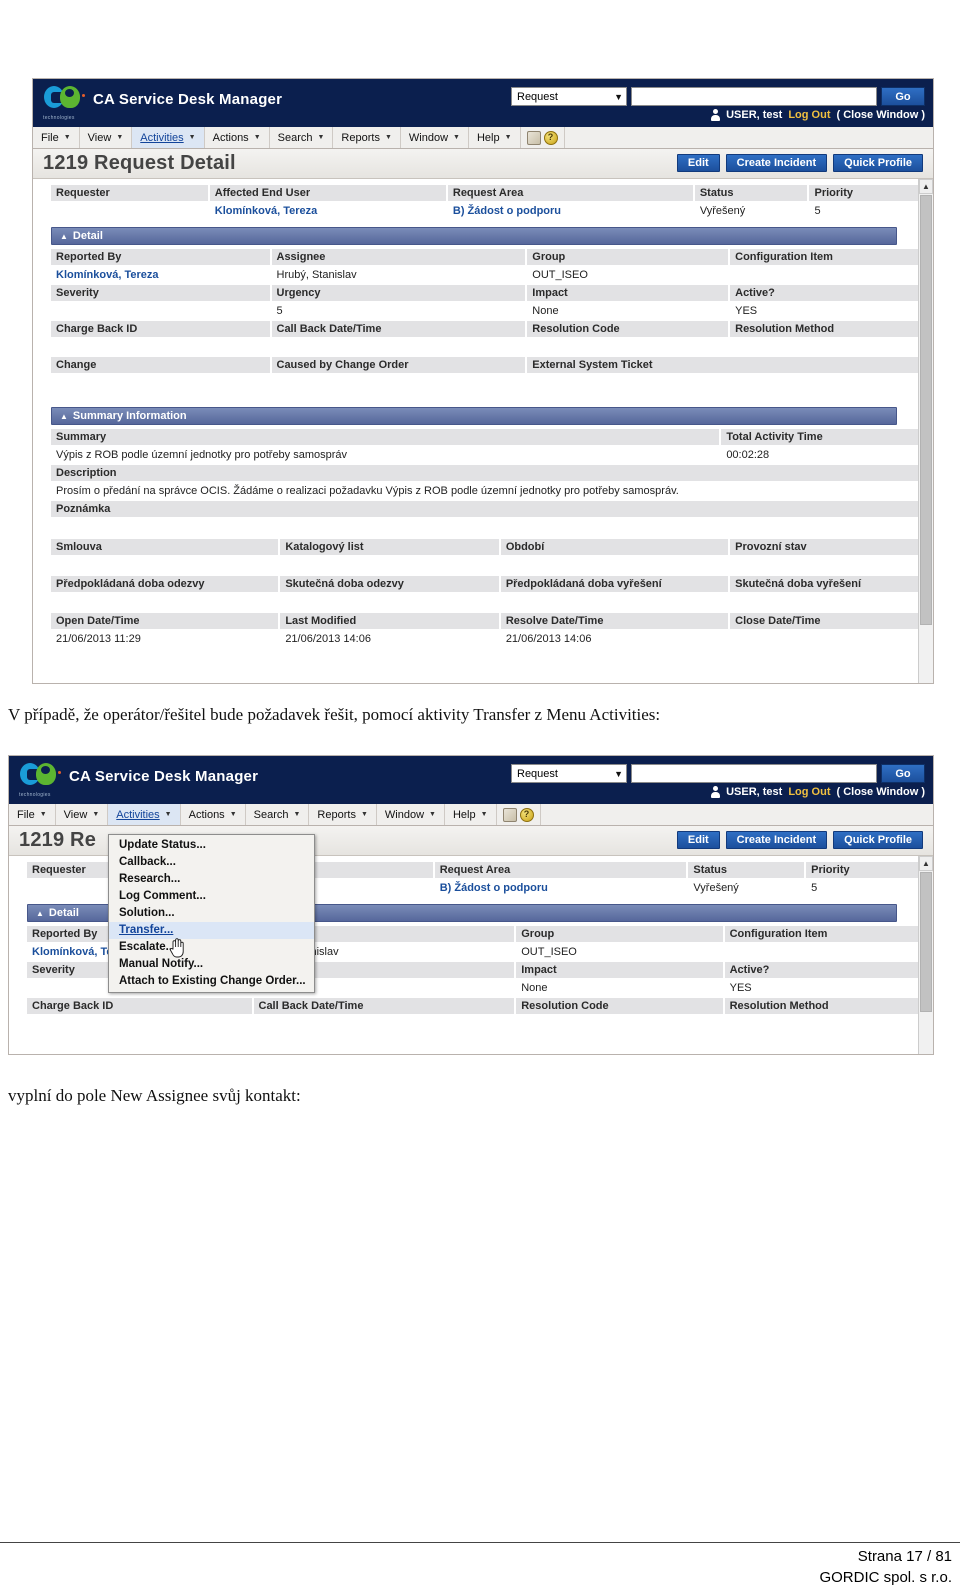  I want to click on user-bar-2: USER, test Log Out ( Close Window ), so click(818, 792).